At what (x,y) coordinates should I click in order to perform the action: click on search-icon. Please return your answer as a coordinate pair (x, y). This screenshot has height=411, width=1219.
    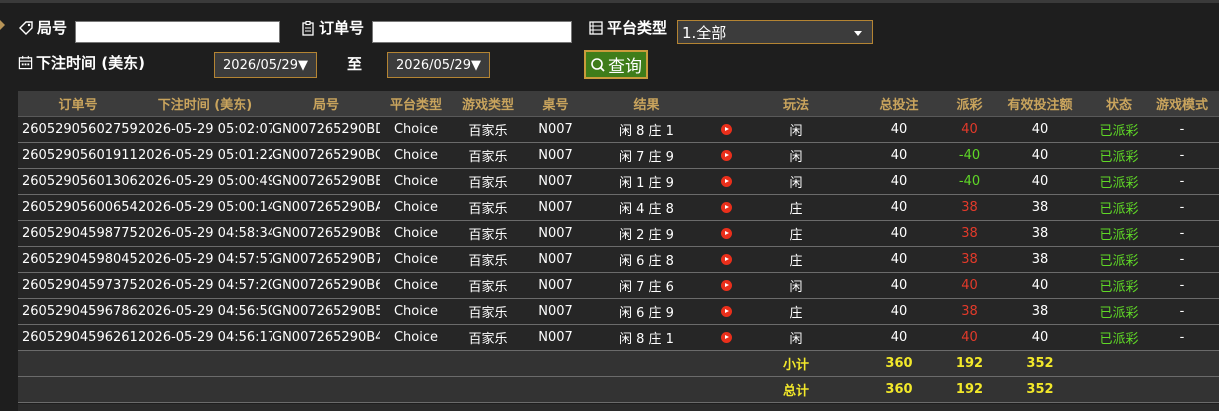
    Looking at the image, I should click on (598, 64).